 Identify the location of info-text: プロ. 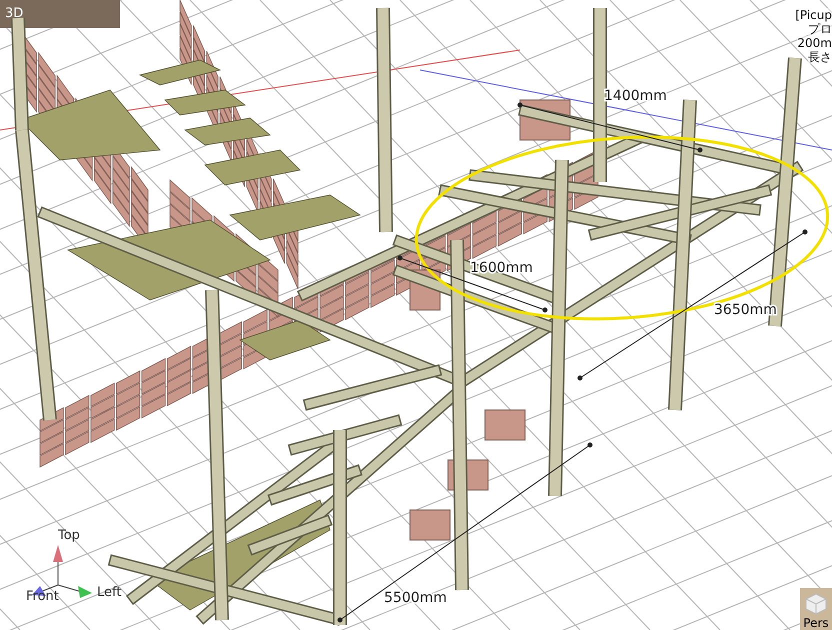
(820, 29).